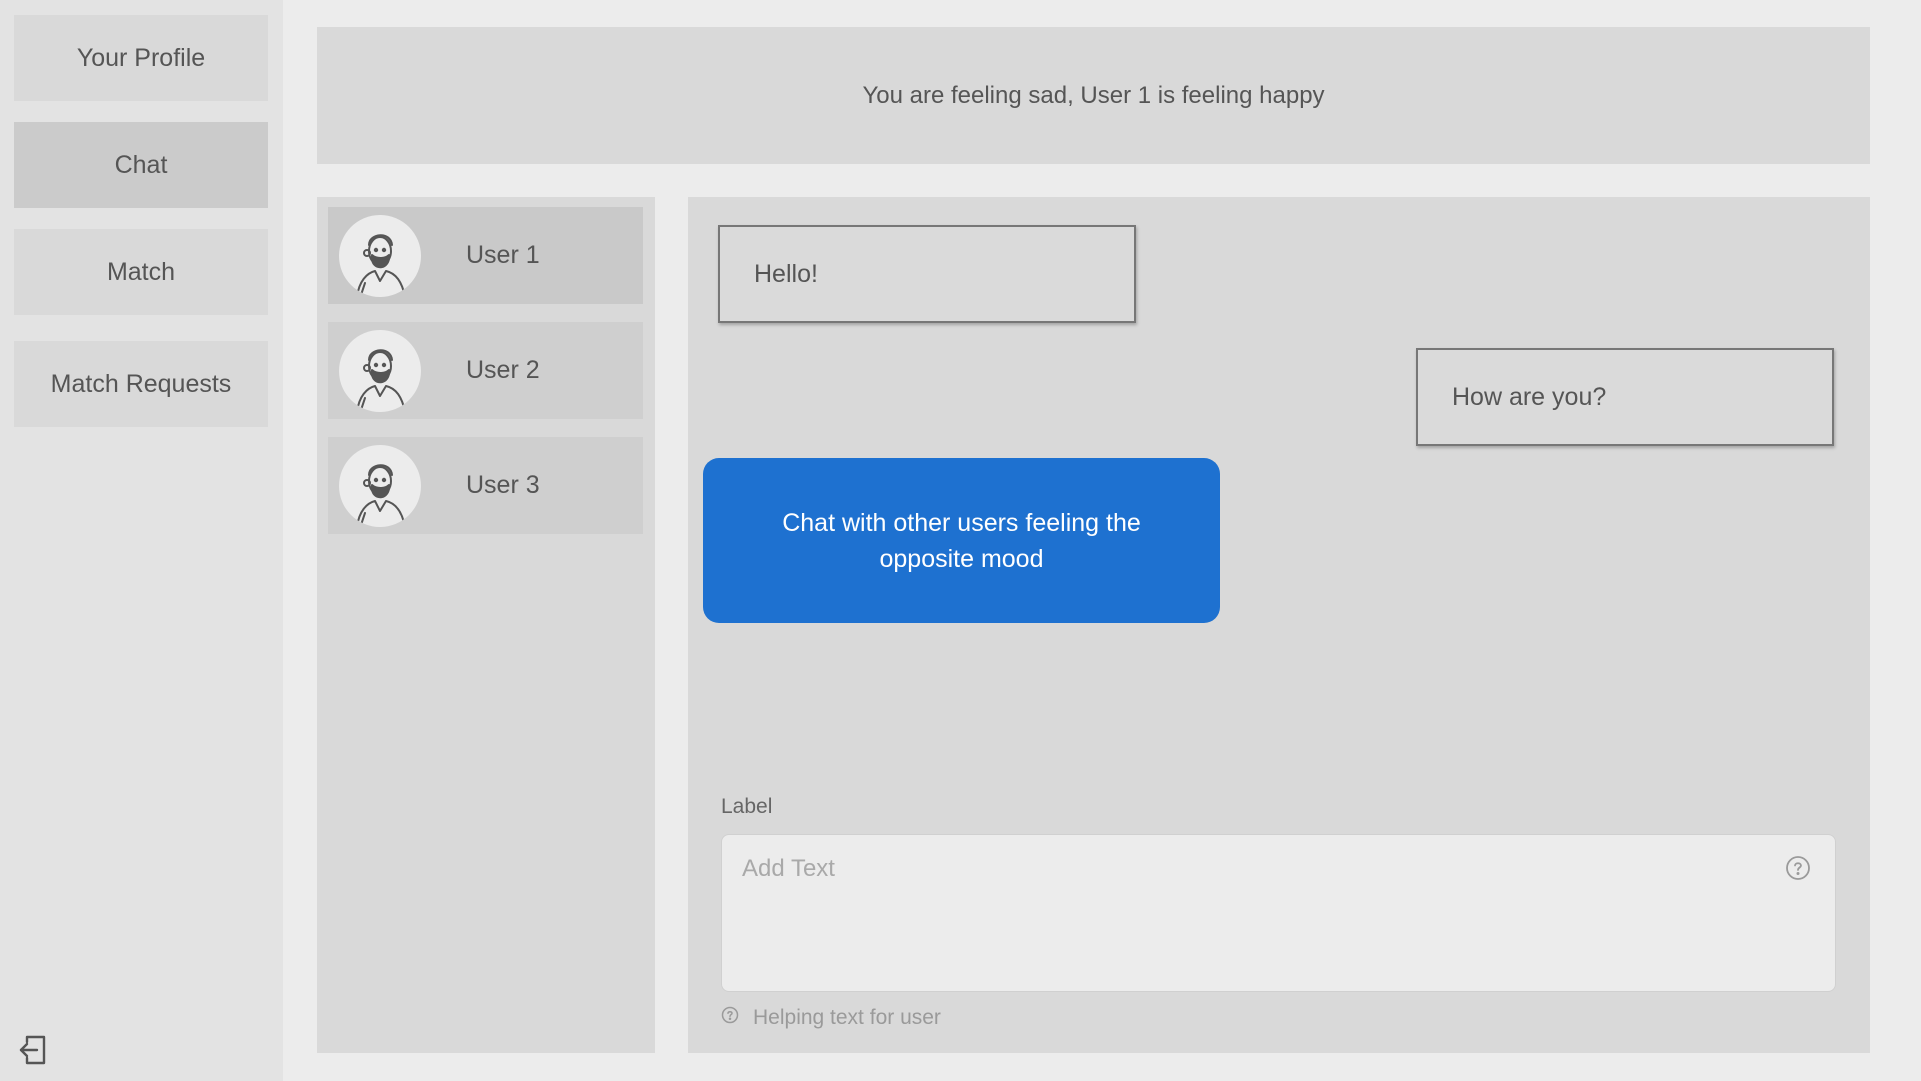 The width and height of the screenshot is (1921, 1081). I want to click on message-input-placeholder: Add Text, so click(788, 868).